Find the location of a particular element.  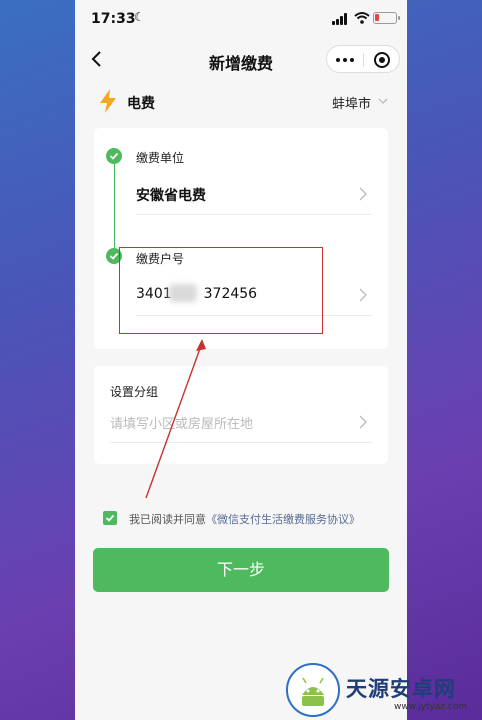

chevron-down-icon is located at coordinates (383, 101).